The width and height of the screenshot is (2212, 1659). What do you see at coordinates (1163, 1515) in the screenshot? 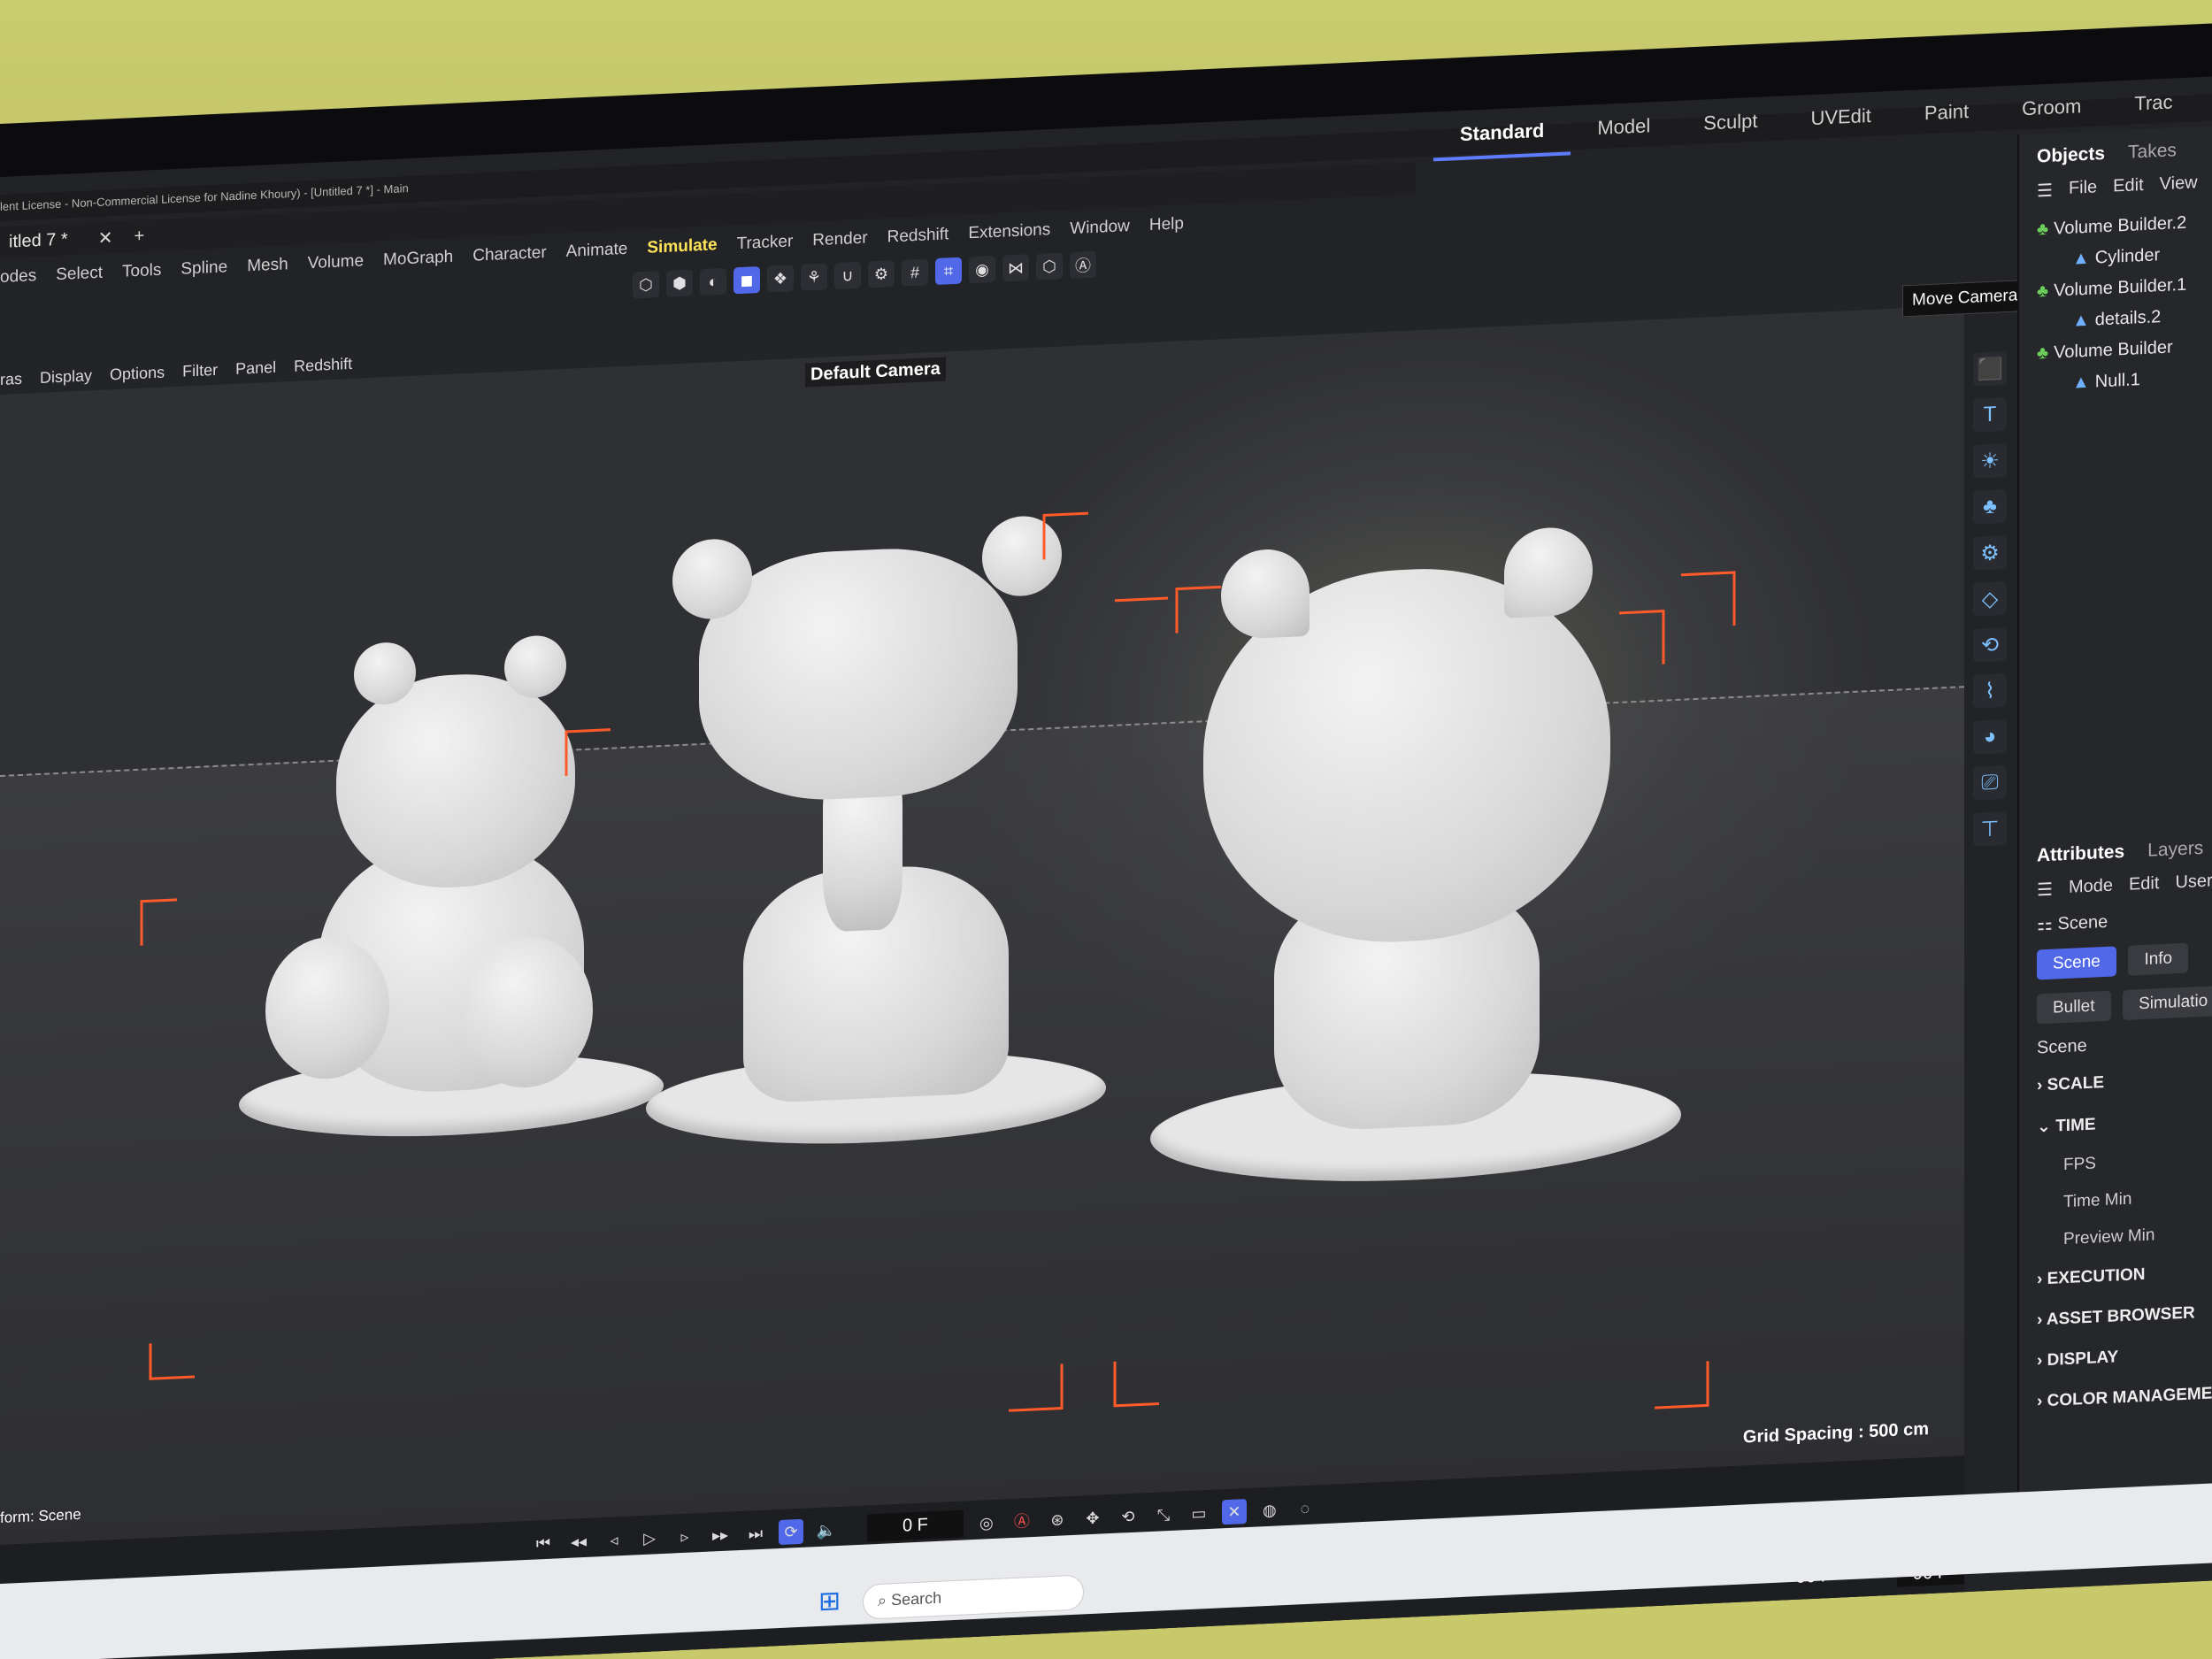
I see `scale-key-icon: ⤡` at bounding box center [1163, 1515].